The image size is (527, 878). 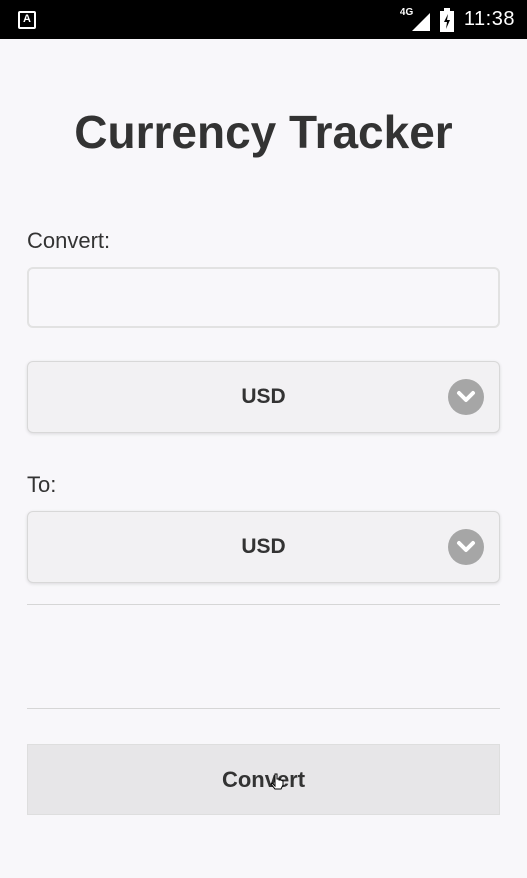 I want to click on page-title: Currency Tracker, so click(x=263, y=132).